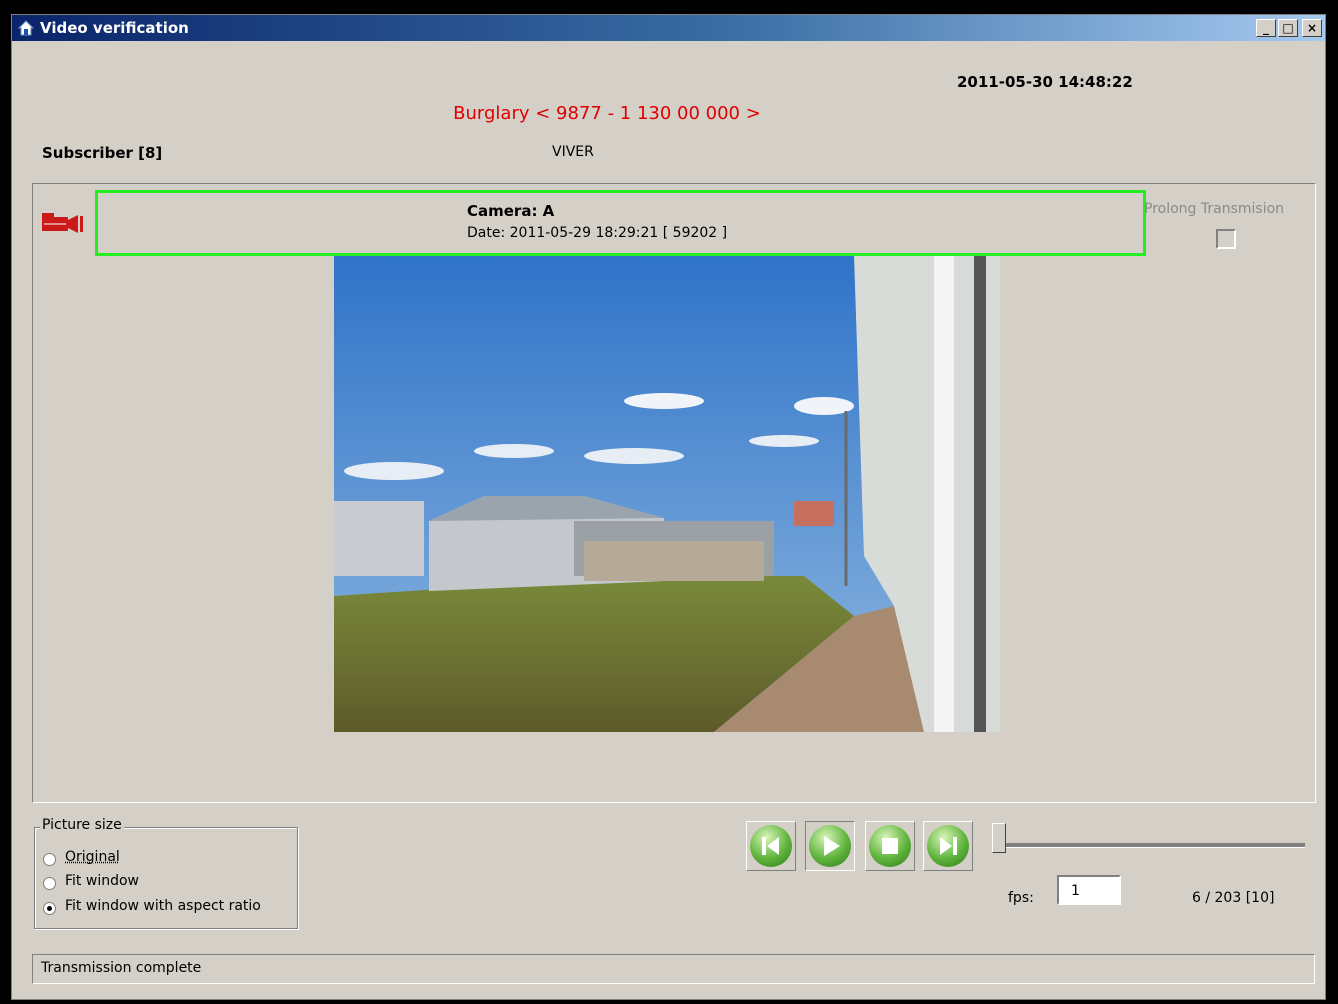 Image resolution: width=1338 pixels, height=1004 pixels. Describe the element at coordinates (1226, 239) in the screenshot. I see `prolong-transmission-checkbox` at that location.